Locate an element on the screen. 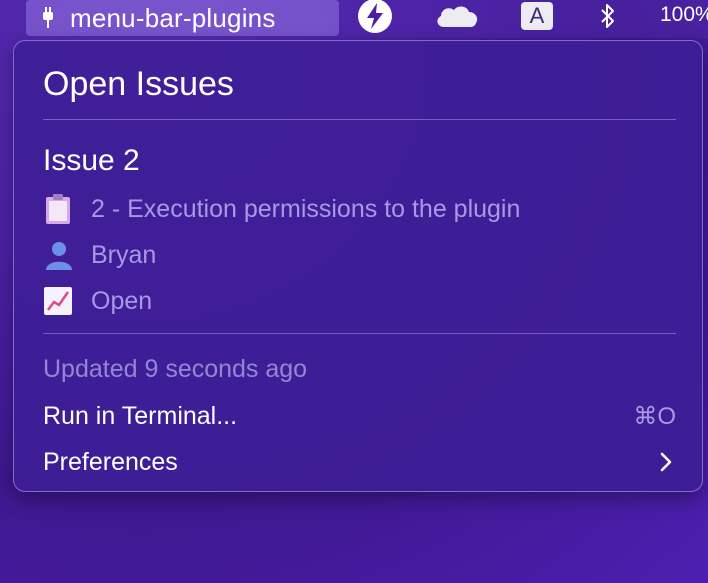 This screenshot has height=583, width=708. preferences-label: Preferences is located at coordinates (110, 461).